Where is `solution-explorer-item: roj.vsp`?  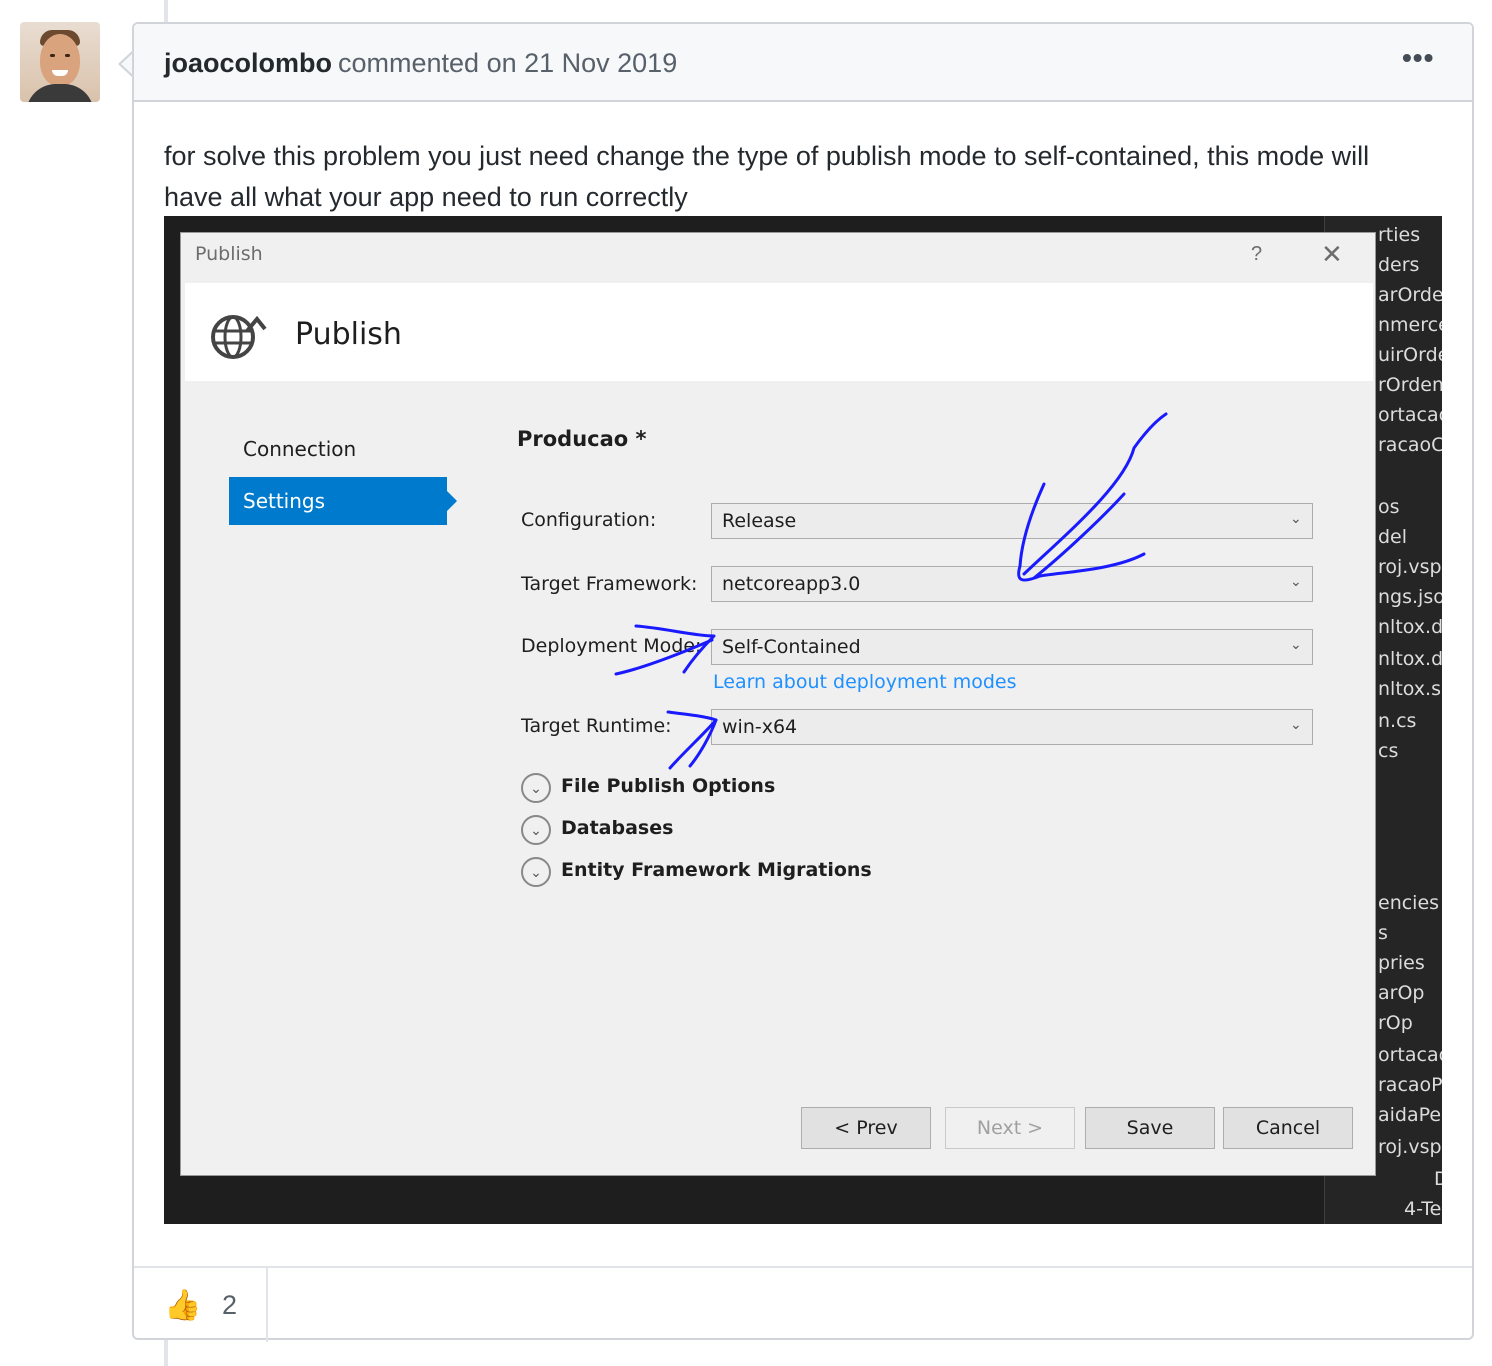 solution-explorer-item: roj.vsp is located at coordinates (1410, 1147).